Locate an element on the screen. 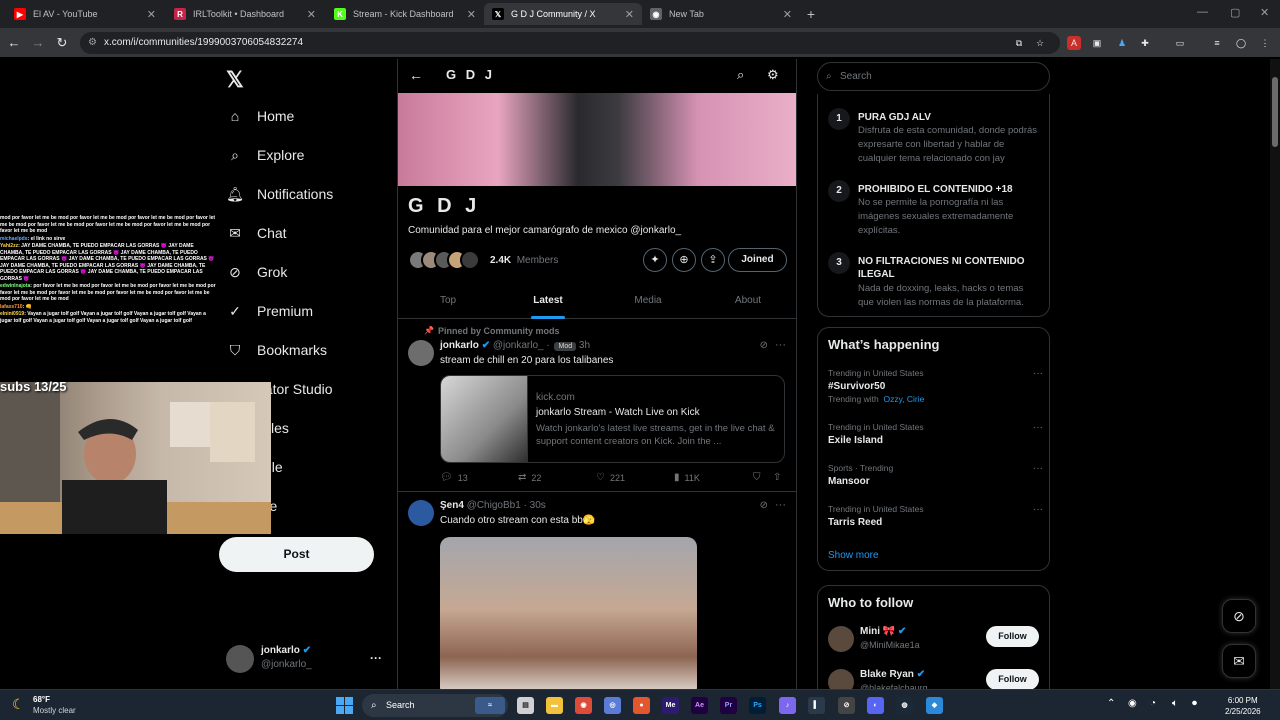 This screenshot has height=720, width=1280. x-logo-icon: 𝕏 is located at coordinates (235, 80).